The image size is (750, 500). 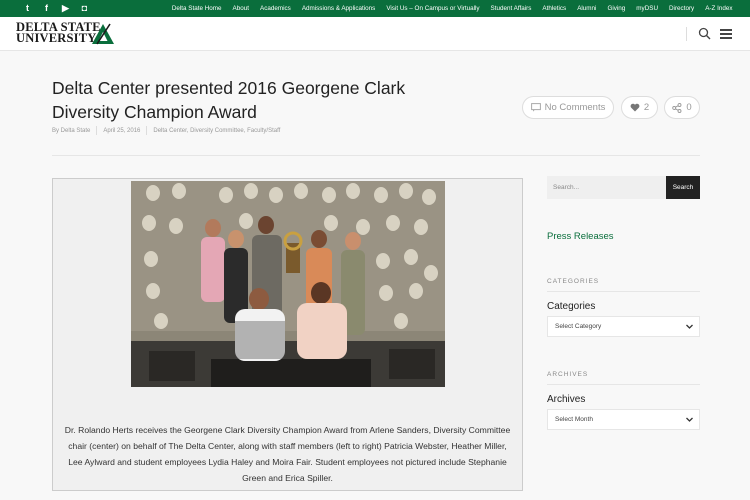 I want to click on nav-link-alumni: Alumni, so click(x=587, y=8).